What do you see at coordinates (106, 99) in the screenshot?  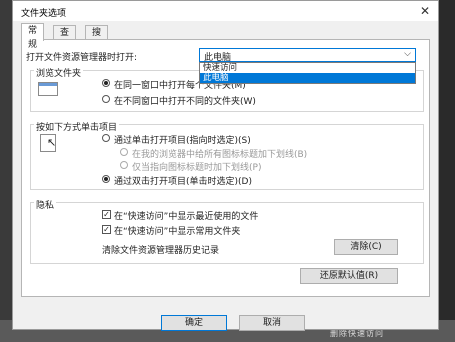 I see `radio-different-window` at bounding box center [106, 99].